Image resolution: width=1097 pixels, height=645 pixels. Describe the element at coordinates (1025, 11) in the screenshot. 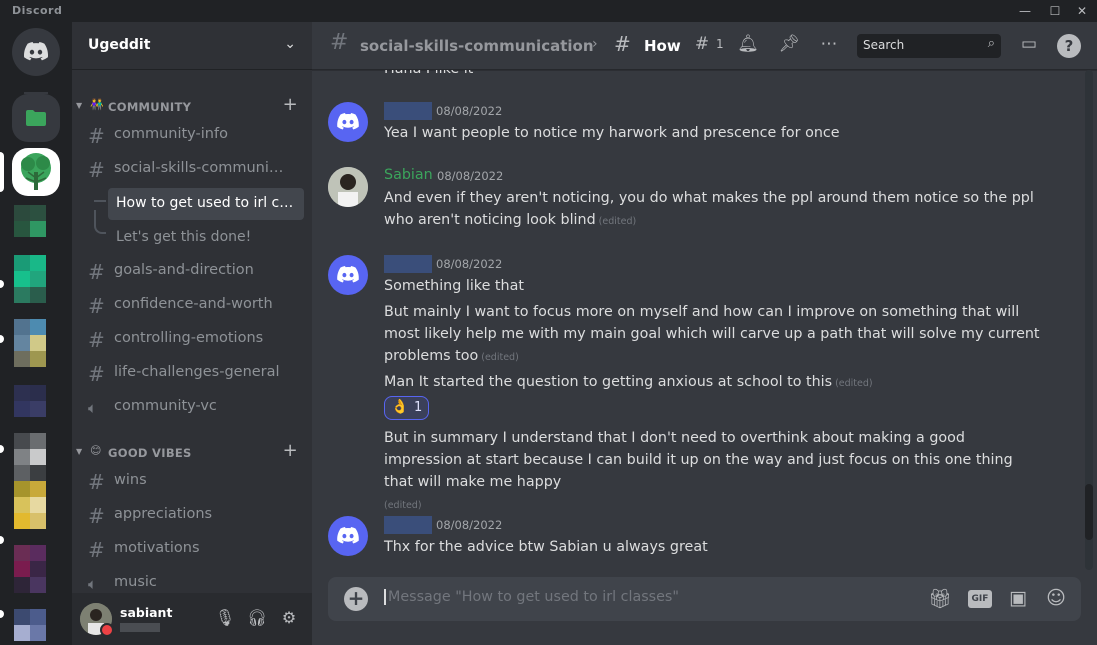

I see `minimize-button: —` at that location.